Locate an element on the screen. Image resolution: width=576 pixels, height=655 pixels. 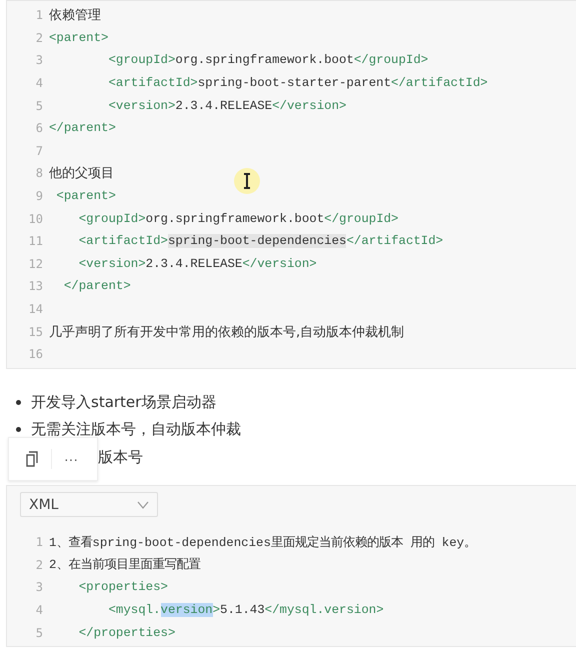
code-line: 1、查看spring-boot-dependencies里面规定当前依赖的版本 用的 key。 is located at coordinates (262, 542).